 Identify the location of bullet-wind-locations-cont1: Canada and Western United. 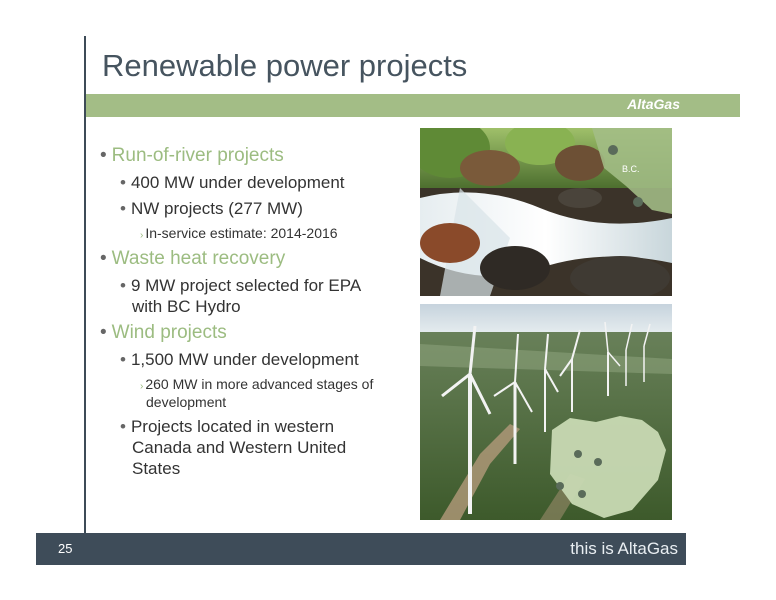
(239, 447).